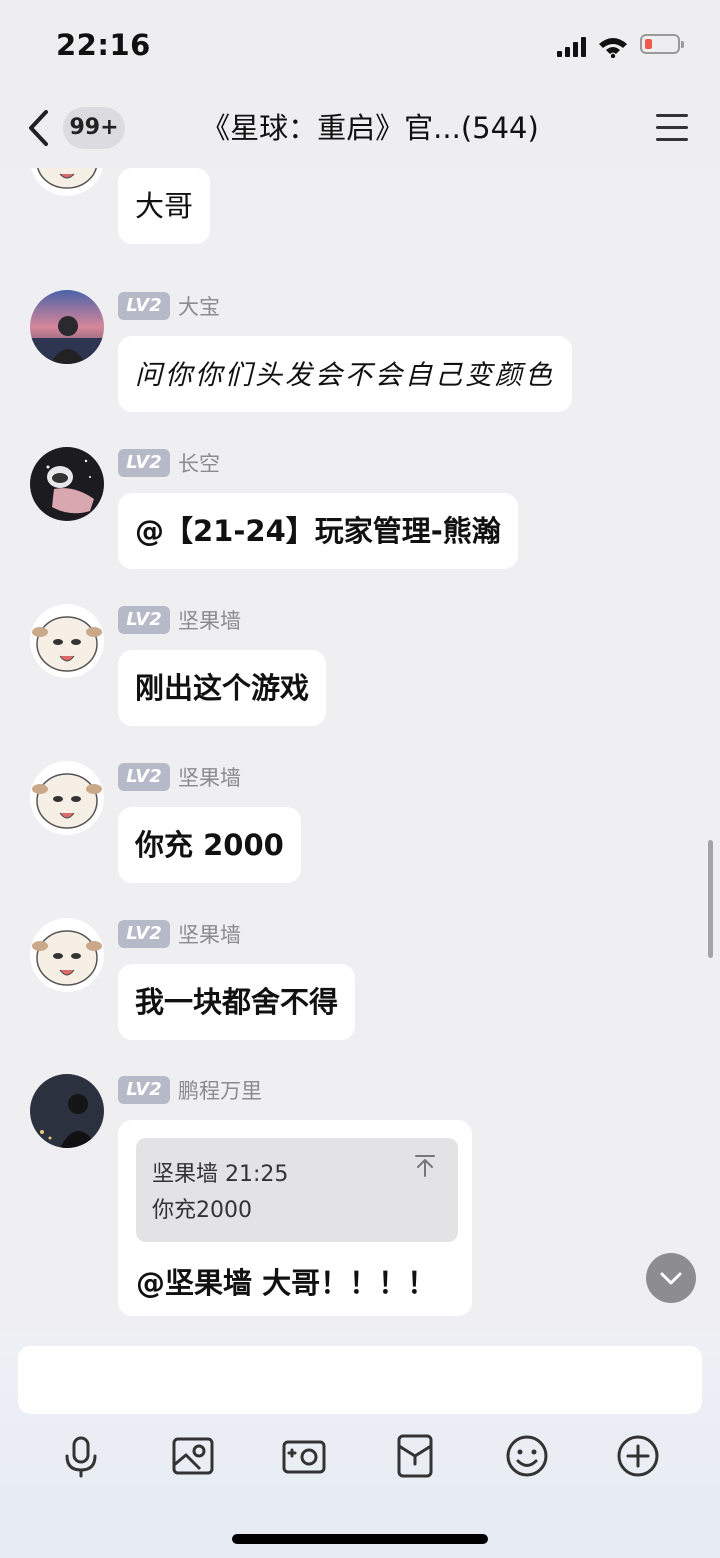 The image size is (720, 1558). What do you see at coordinates (81, 1456) in the screenshot?
I see `microphone-icon` at bounding box center [81, 1456].